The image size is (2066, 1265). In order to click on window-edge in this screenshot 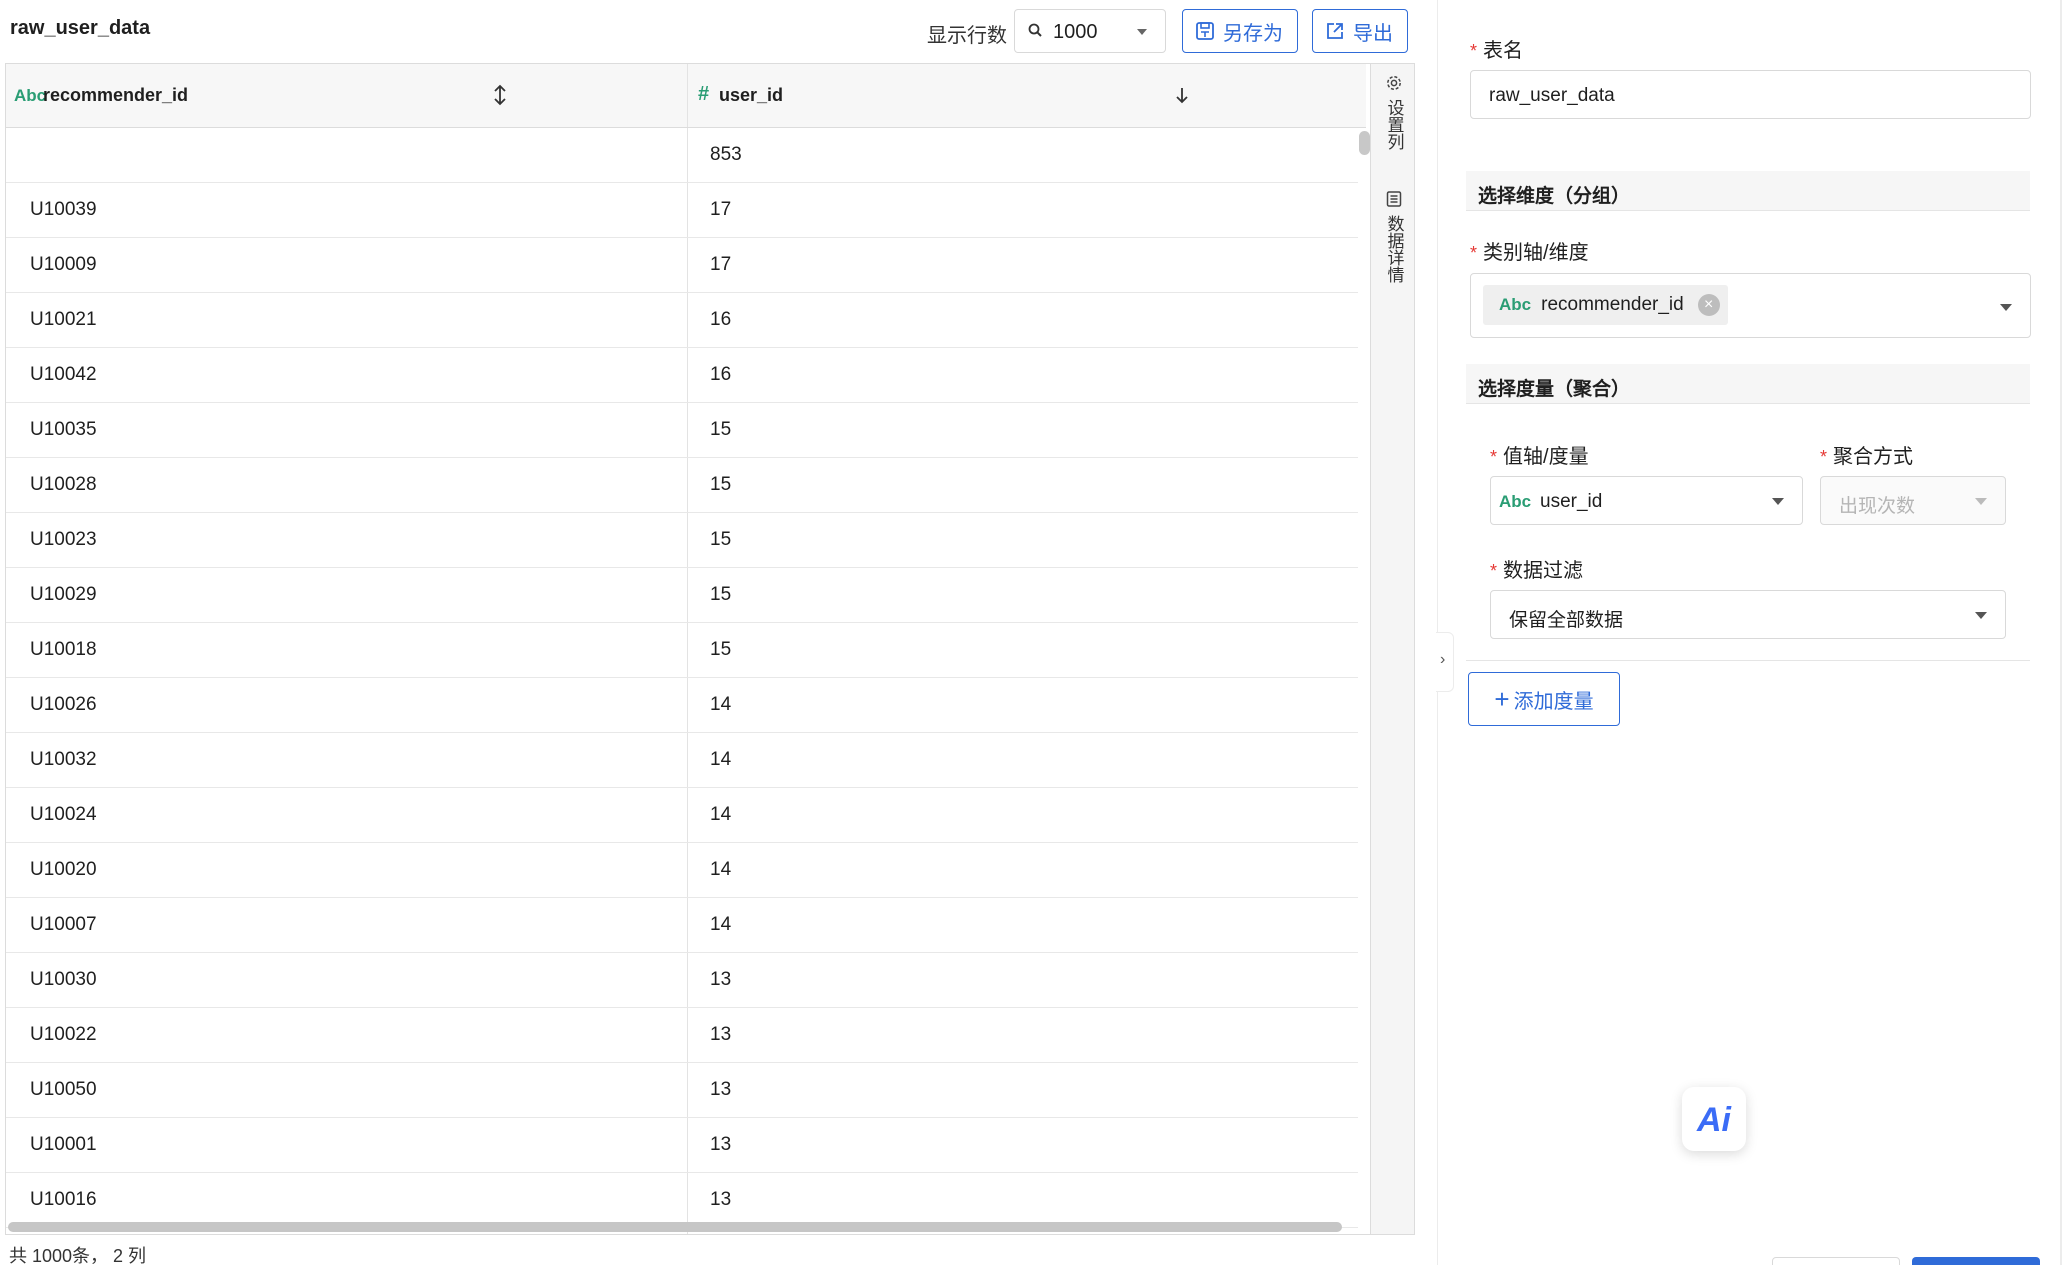, I will do `click(2061, 632)`.